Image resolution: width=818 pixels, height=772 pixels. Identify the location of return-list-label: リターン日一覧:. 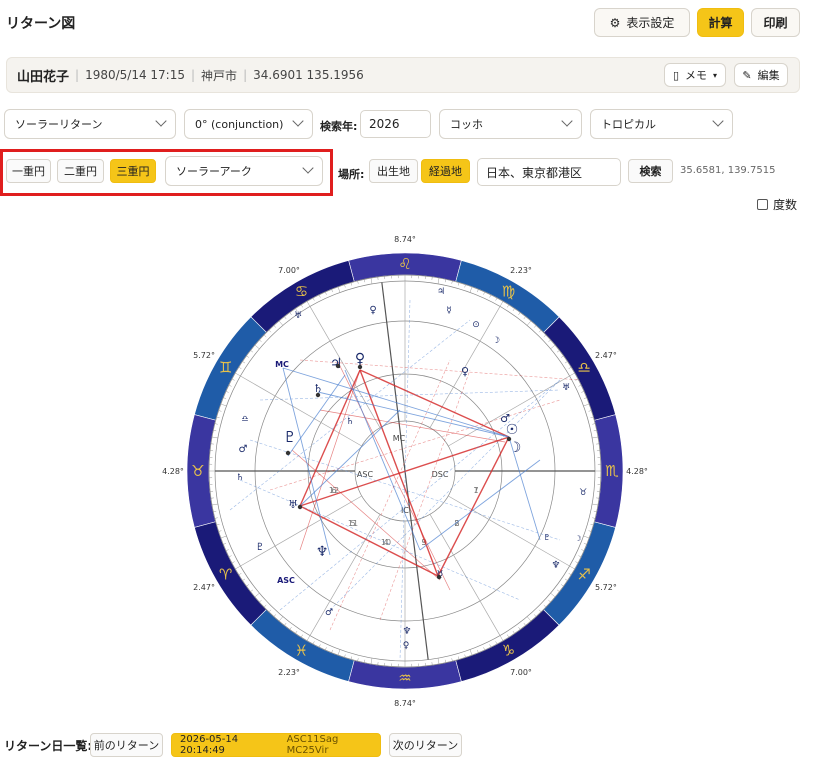
(48, 746).